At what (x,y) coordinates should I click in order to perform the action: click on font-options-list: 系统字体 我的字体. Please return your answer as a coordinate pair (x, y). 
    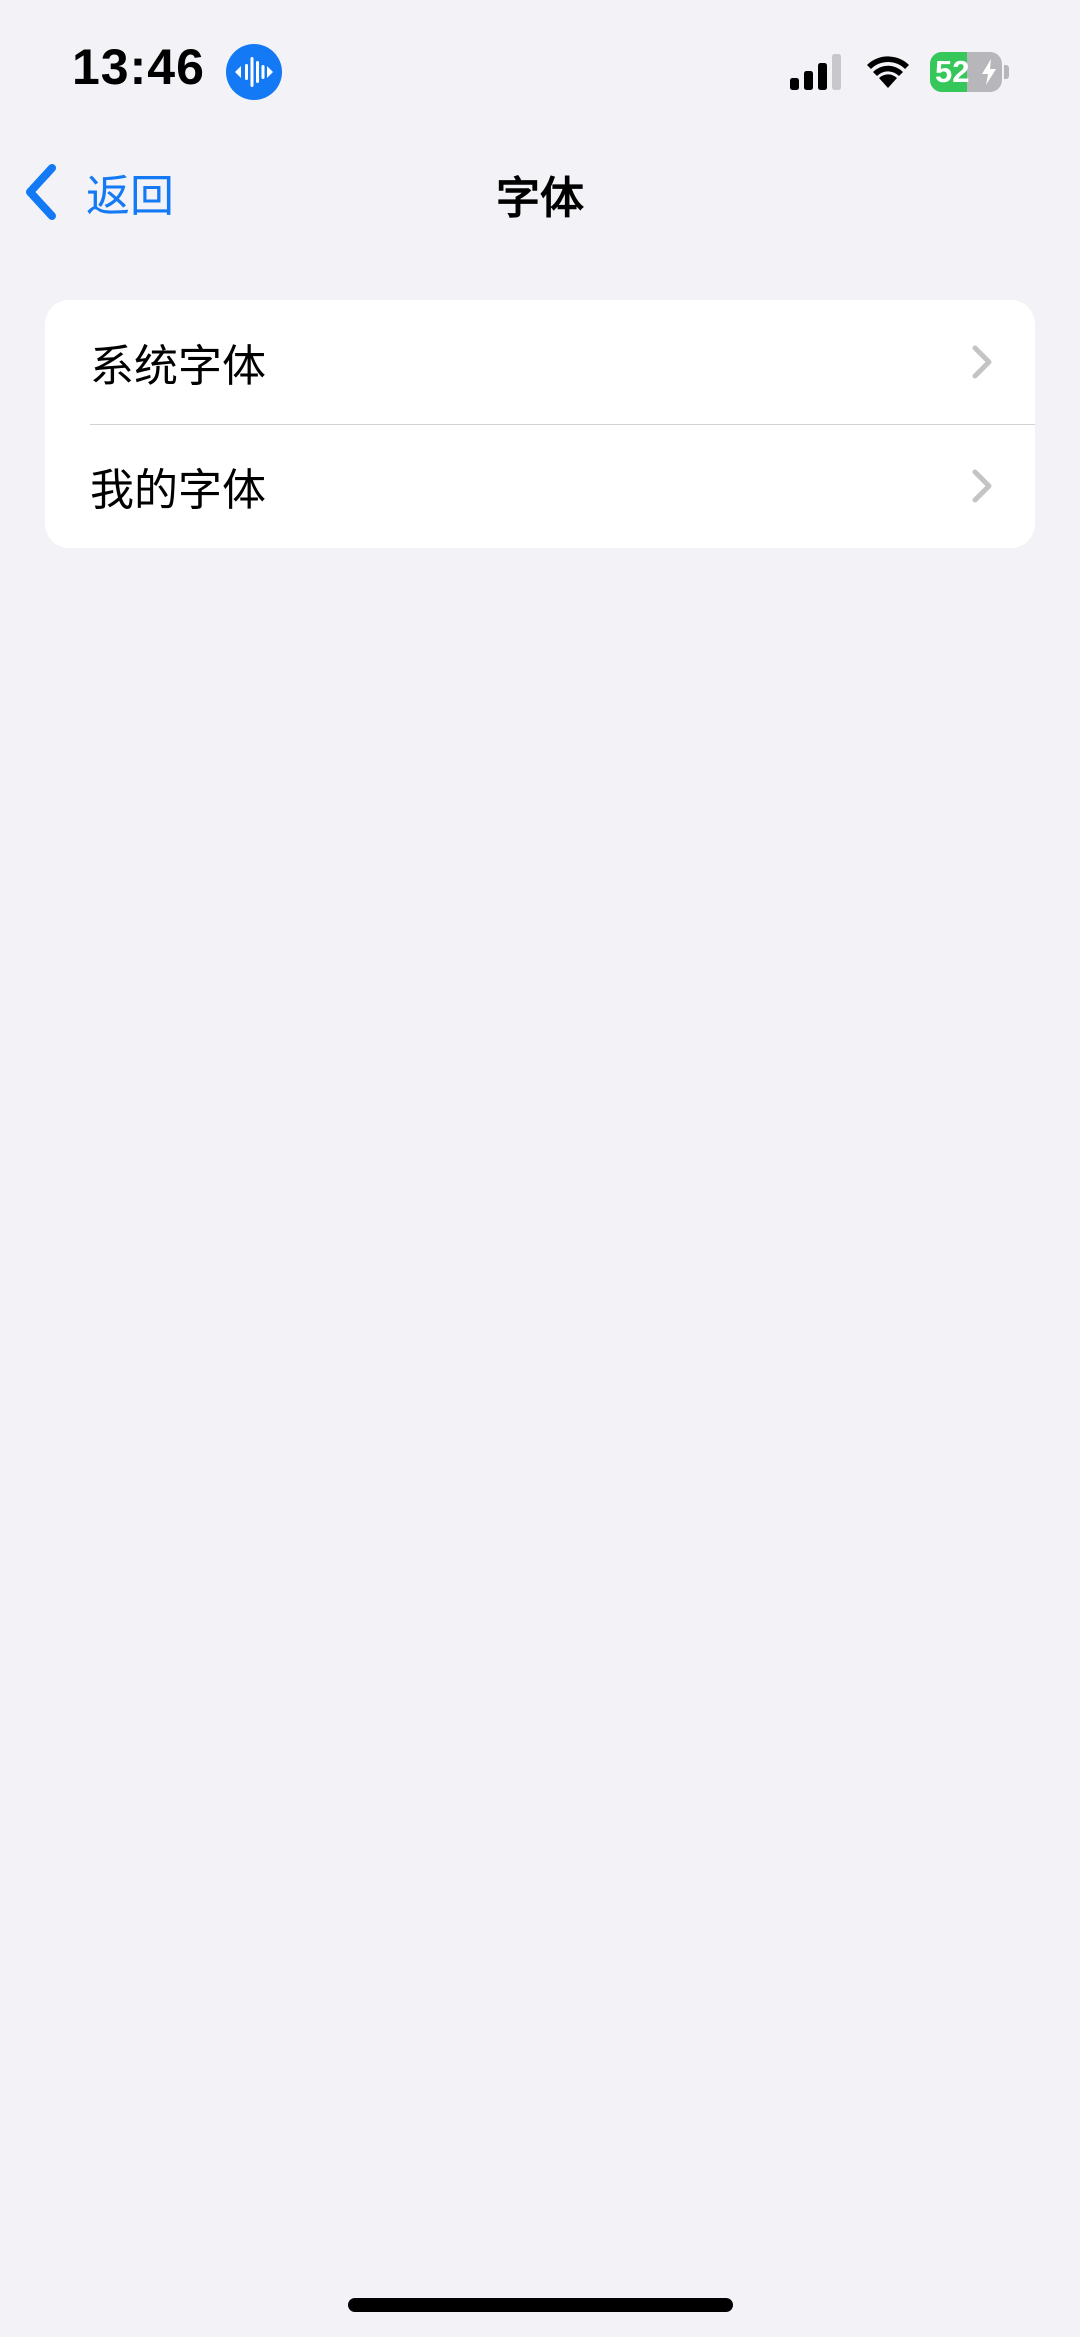
    Looking at the image, I should click on (540, 424).